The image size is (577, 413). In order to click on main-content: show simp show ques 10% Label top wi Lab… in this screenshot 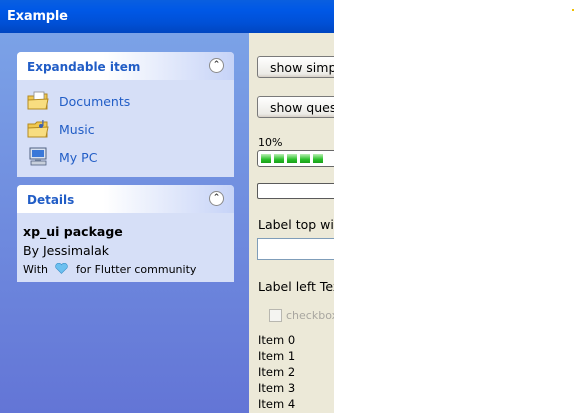, I will do `click(291, 223)`.